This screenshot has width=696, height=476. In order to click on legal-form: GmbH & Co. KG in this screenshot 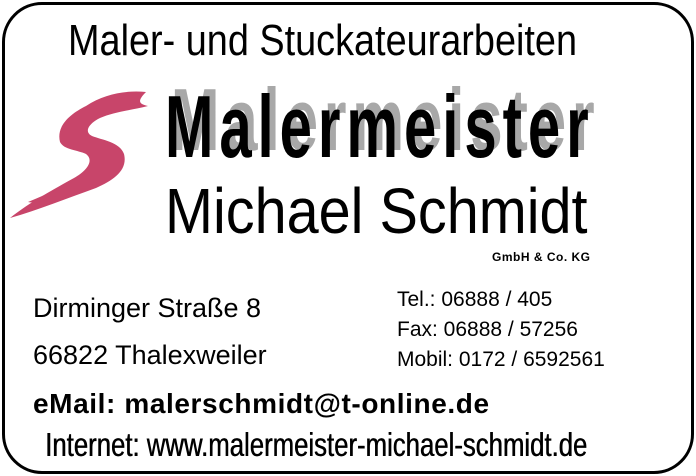, I will do `click(541, 257)`.